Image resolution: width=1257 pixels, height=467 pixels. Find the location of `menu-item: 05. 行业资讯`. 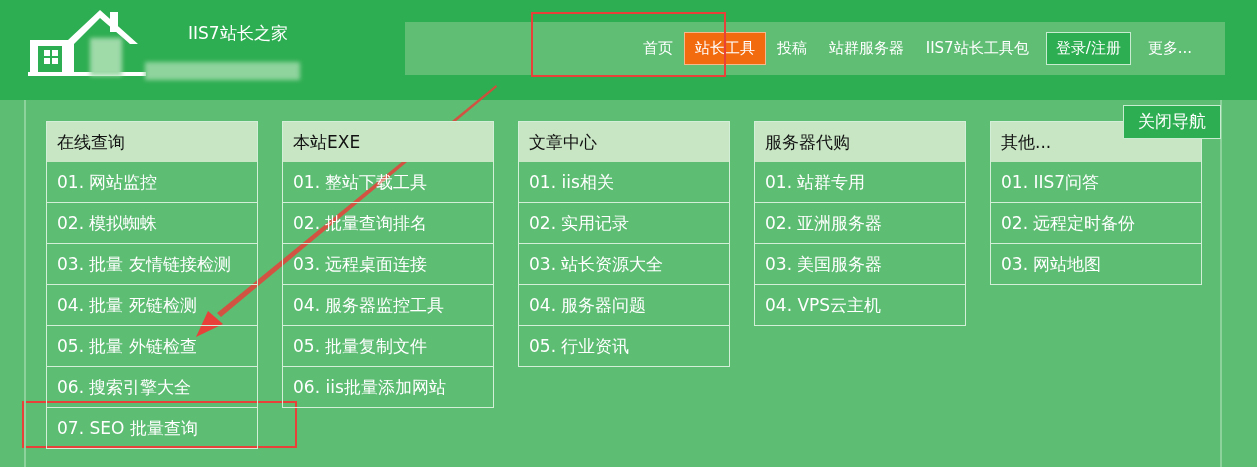

menu-item: 05. 行业资讯 is located at coordinates (624, 346).